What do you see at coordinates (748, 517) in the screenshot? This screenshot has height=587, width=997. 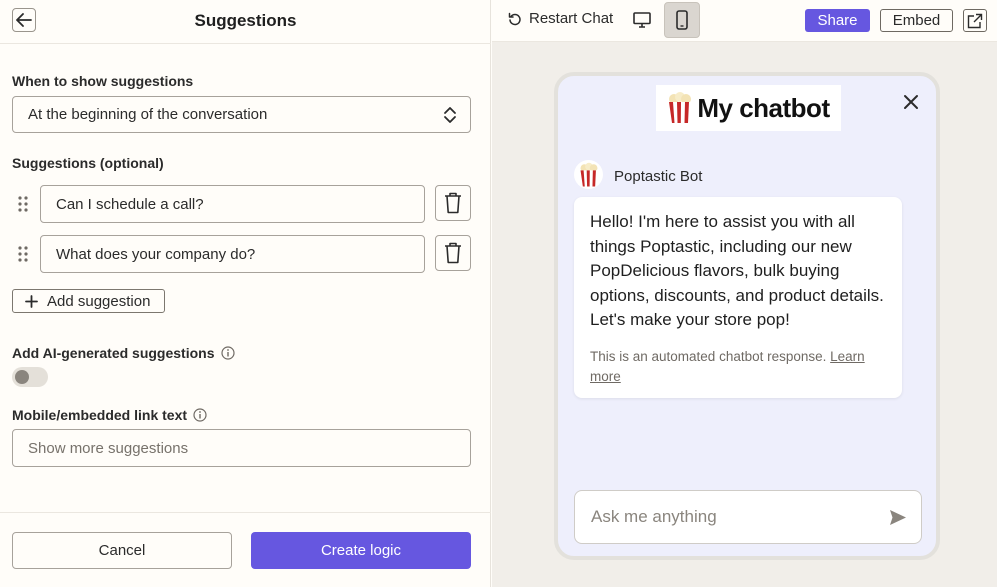 I see `chat-input: Ask me anything` at bounding box center [748, 517].